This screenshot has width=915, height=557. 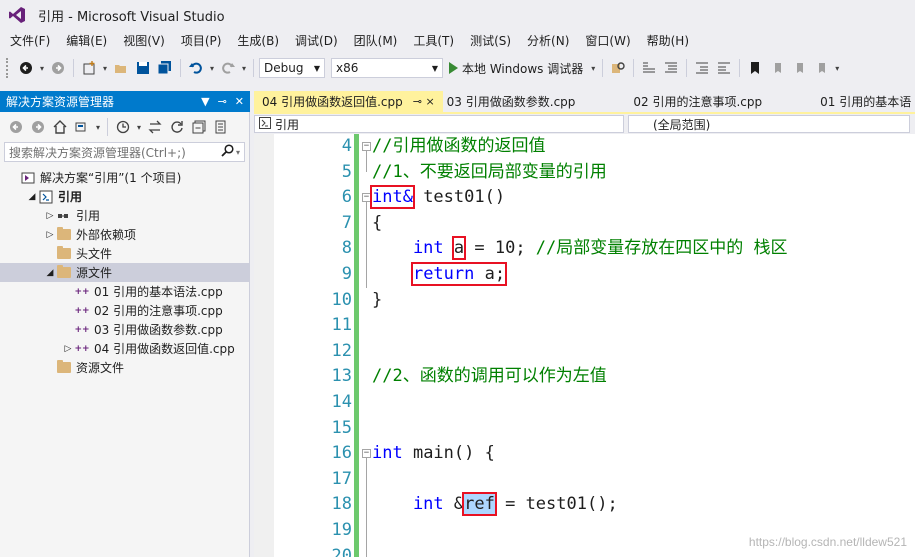 I want to click on menu-project: 项目(P), so click(x=201, y=41).